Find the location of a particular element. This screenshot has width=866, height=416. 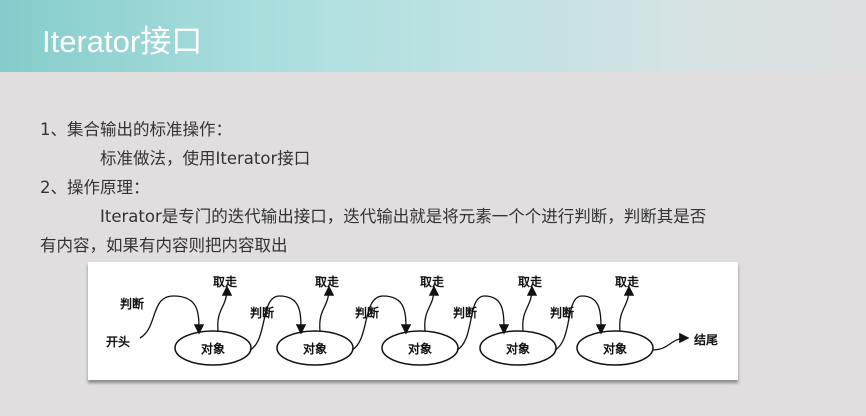

end-label: 结尾 is located at coordinates (706, 339).